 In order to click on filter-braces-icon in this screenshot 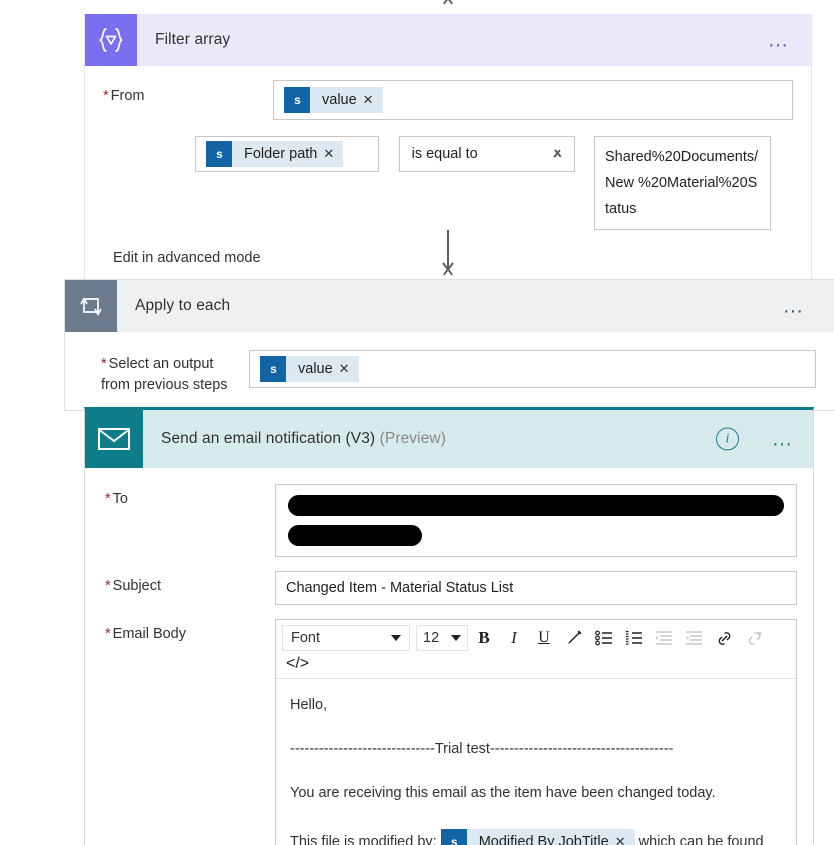, I will do `click(111, 40)`.